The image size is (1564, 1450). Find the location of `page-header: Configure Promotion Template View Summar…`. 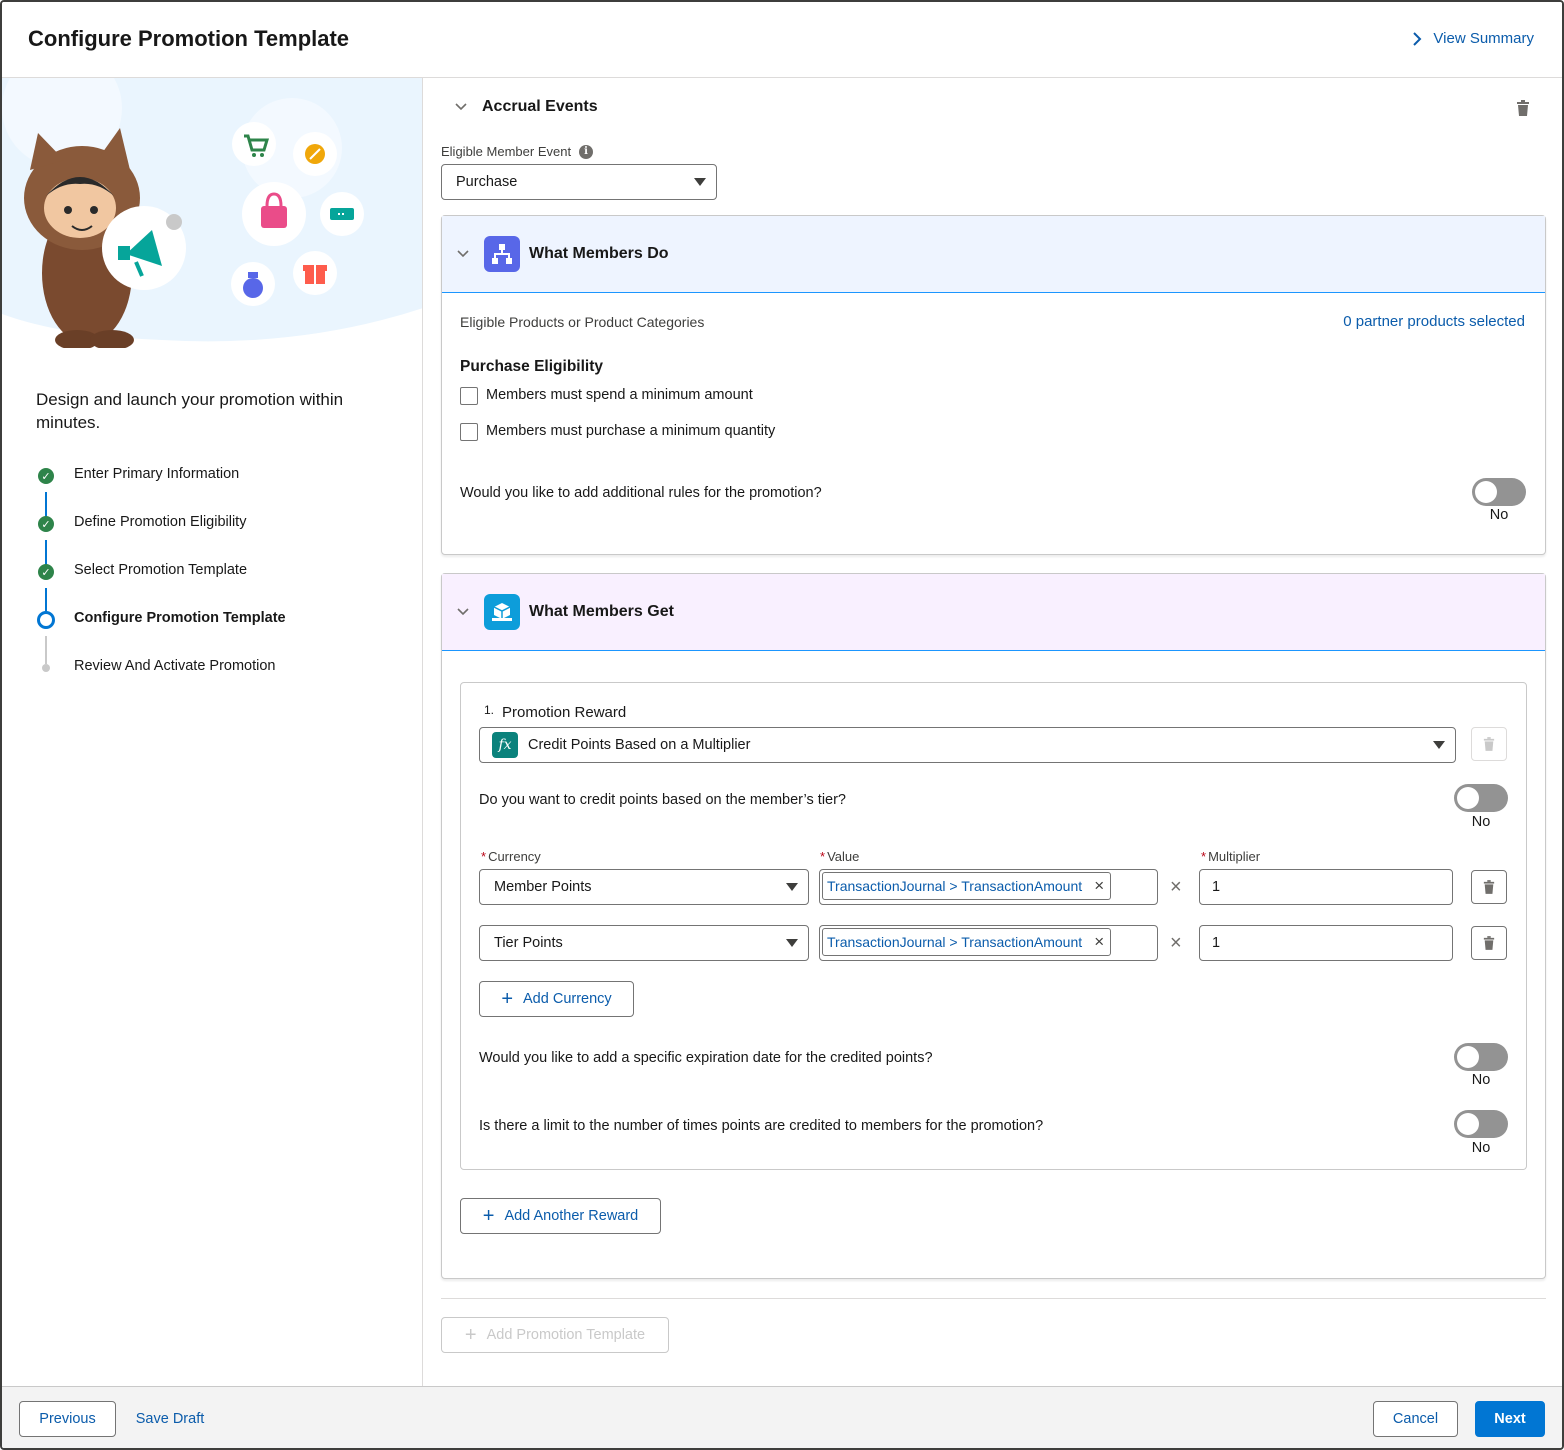

page-header: Configure Promotion Template View Summar… is located at coordinates (782, 40).